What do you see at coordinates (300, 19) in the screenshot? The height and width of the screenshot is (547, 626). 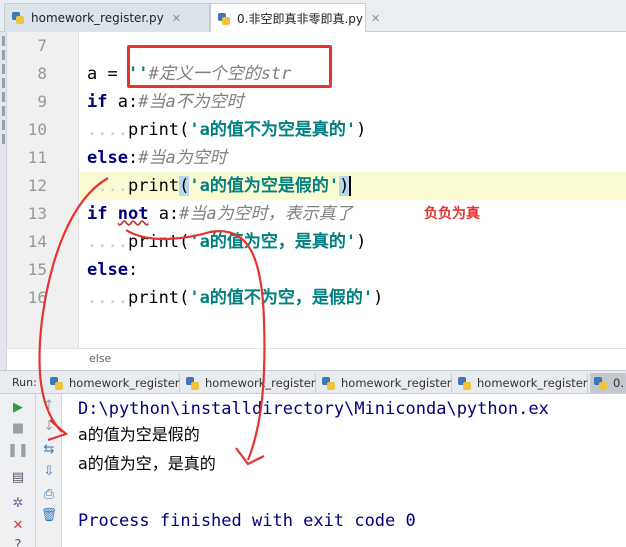 I see `tab-label: 0.非空即真非零即真.py` at bounding box center [300, 19].